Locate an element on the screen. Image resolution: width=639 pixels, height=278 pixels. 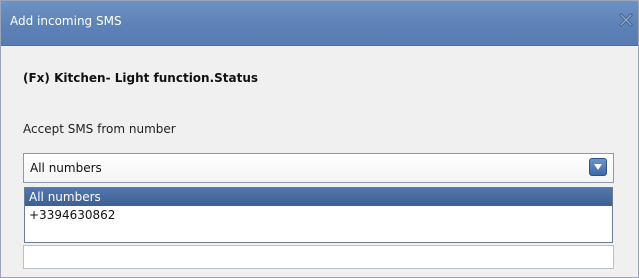
input-field-below is located at coordinates (318, 257).